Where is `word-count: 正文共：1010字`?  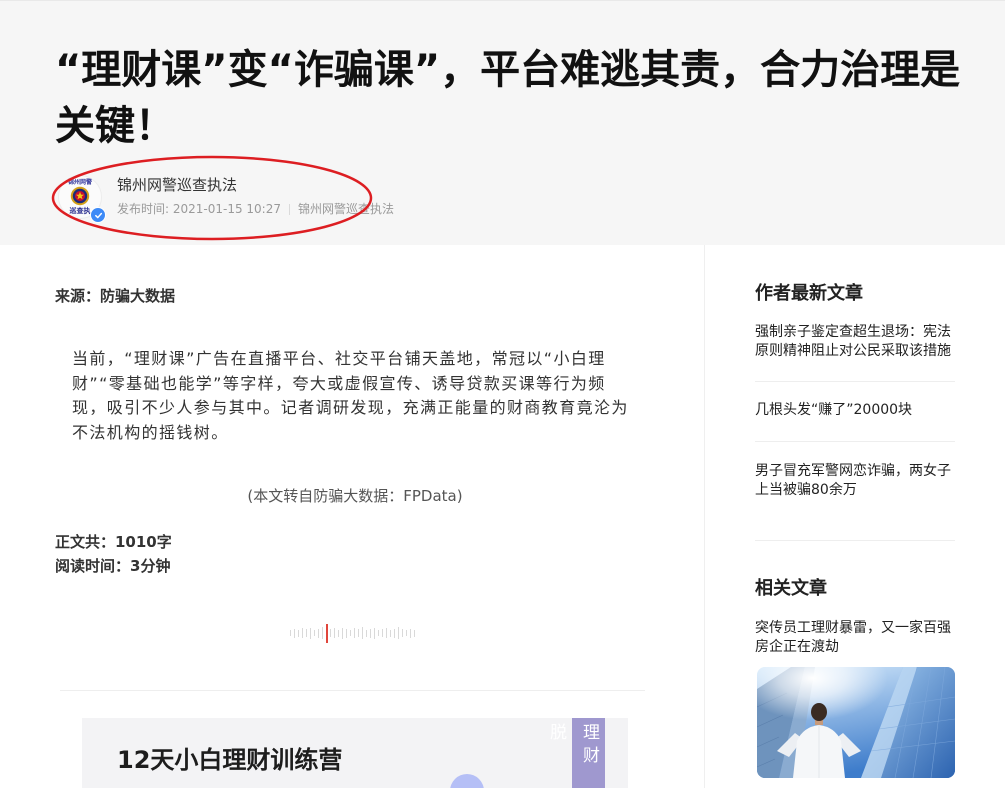 word-count: 正文共：1010字 is located at coordinates (113, 542).